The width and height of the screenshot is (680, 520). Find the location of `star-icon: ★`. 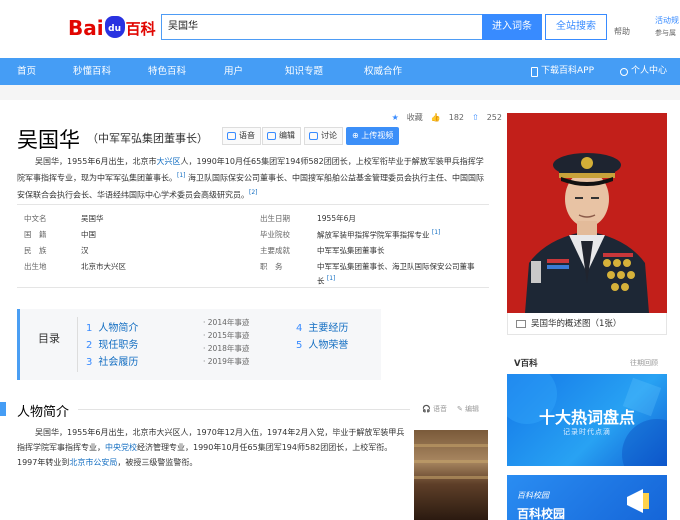

star-icon: ★ is located at coordinates (395, 117).